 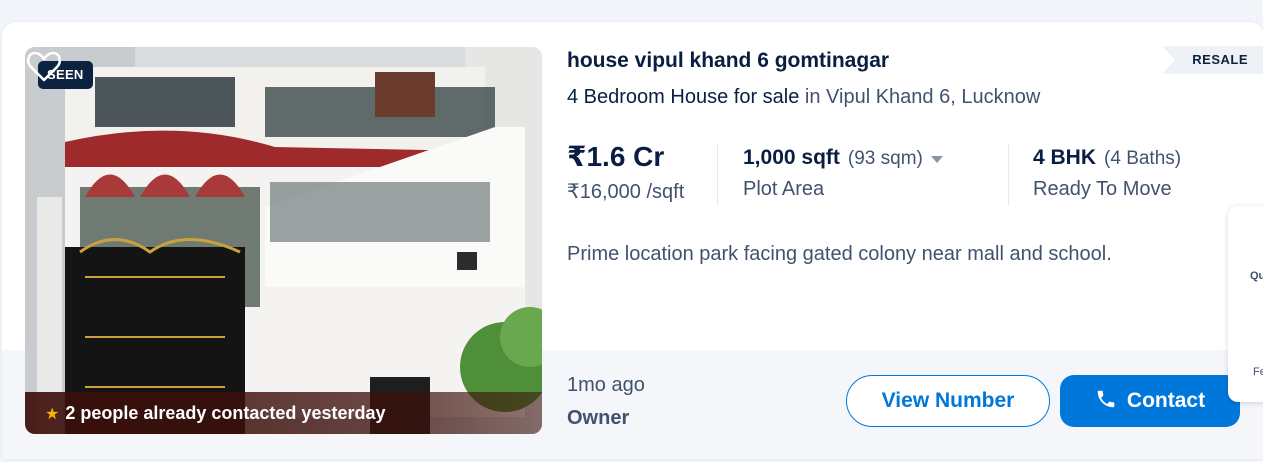 I want to click on caret-down-icon, so click(x=936, y=160).